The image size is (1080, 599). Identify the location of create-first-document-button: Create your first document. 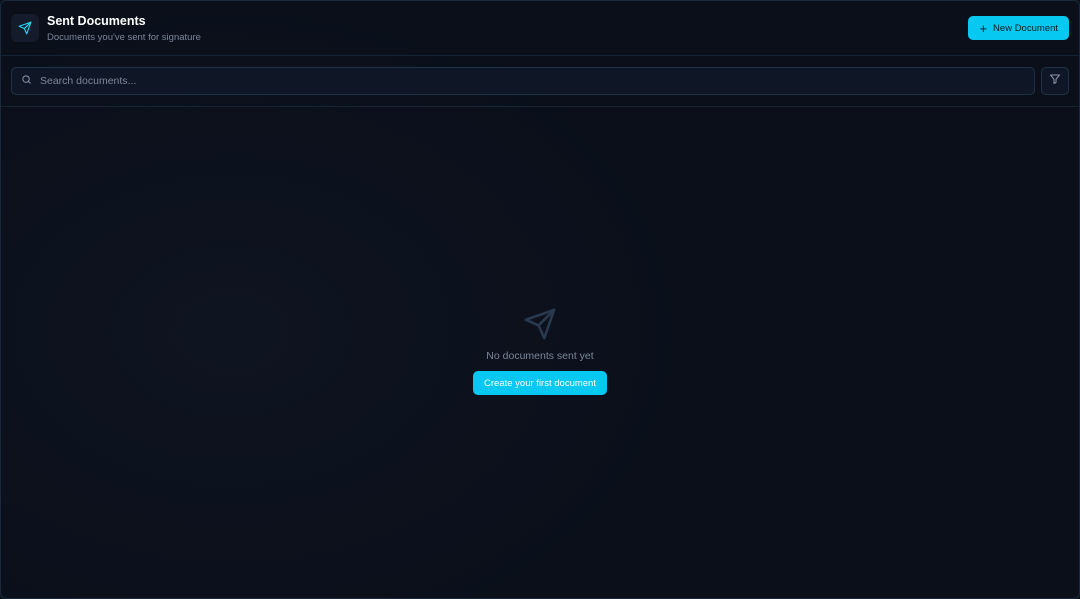
(540, 383).